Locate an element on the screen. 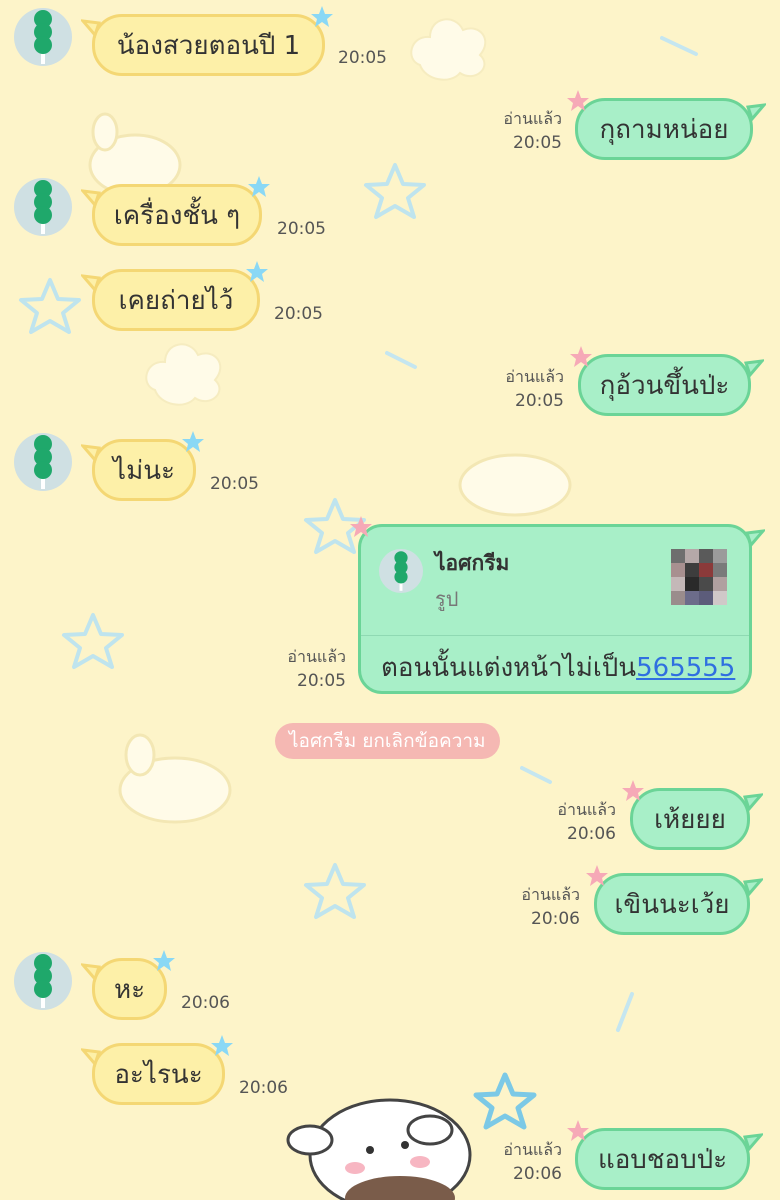  incoming-message-bubble: อะไรนะ is located at coordinates (157, 1070).